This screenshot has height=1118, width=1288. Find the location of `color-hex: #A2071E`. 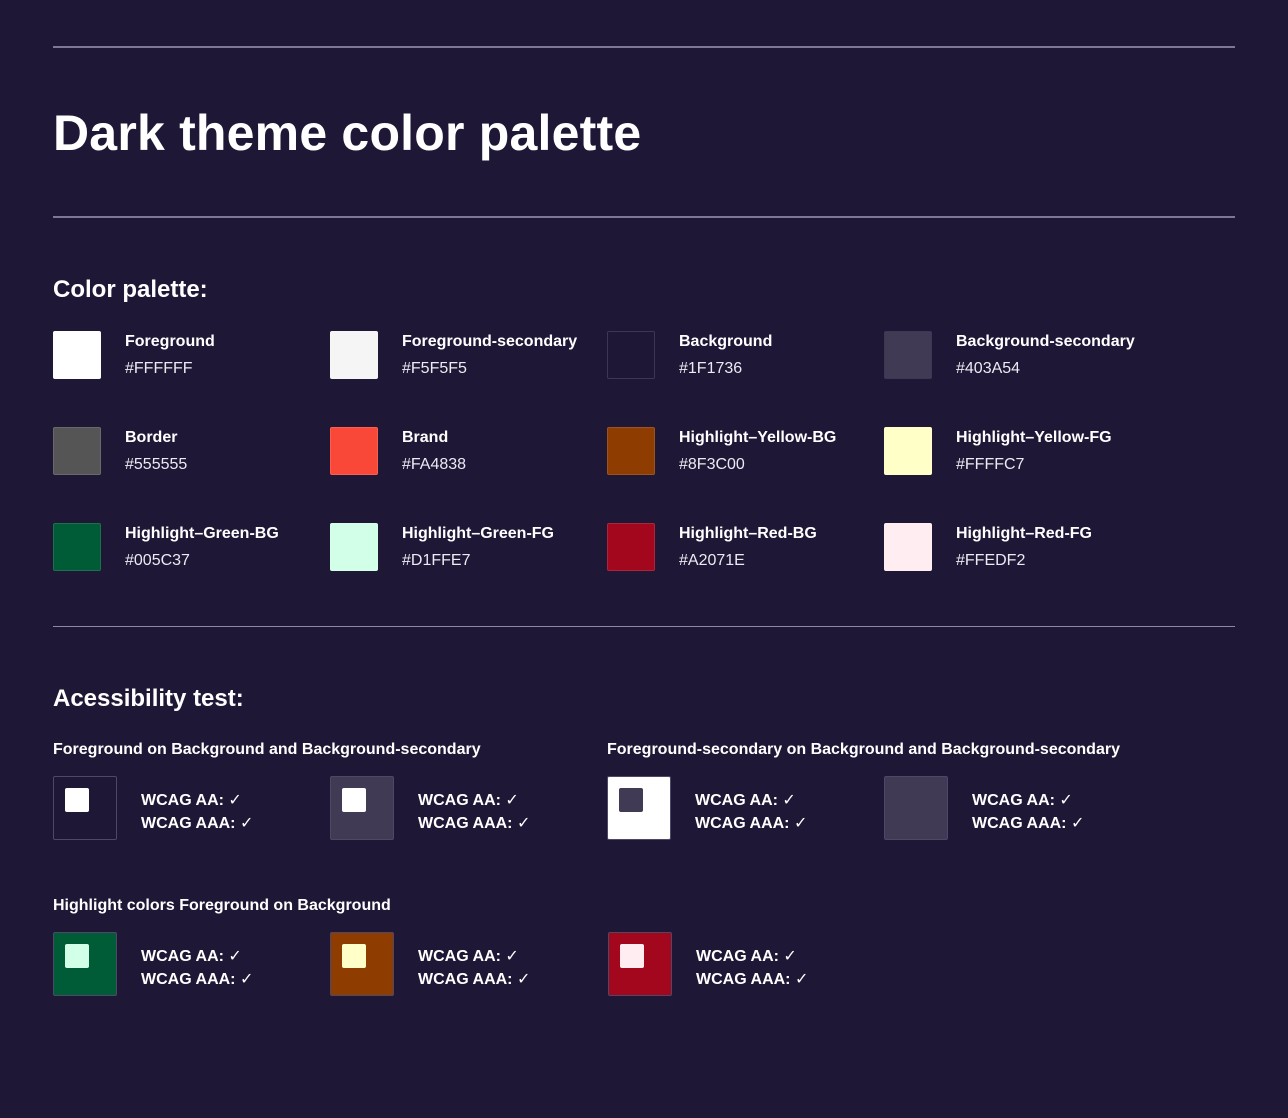

color-hex: #A2071E is located at coordinates (712, 560).